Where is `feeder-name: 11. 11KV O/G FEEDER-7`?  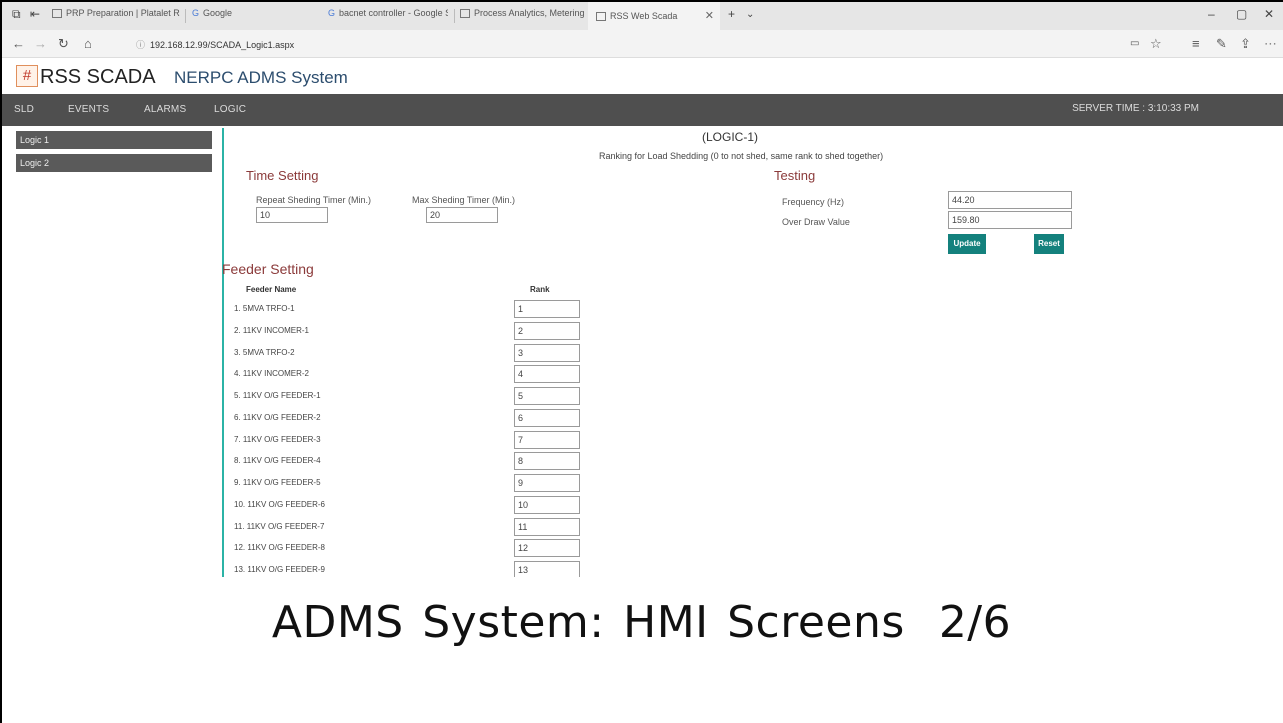 feeder-name: 11. 11KV O/G FEEDER-7 is located at coordinates (279, 526).